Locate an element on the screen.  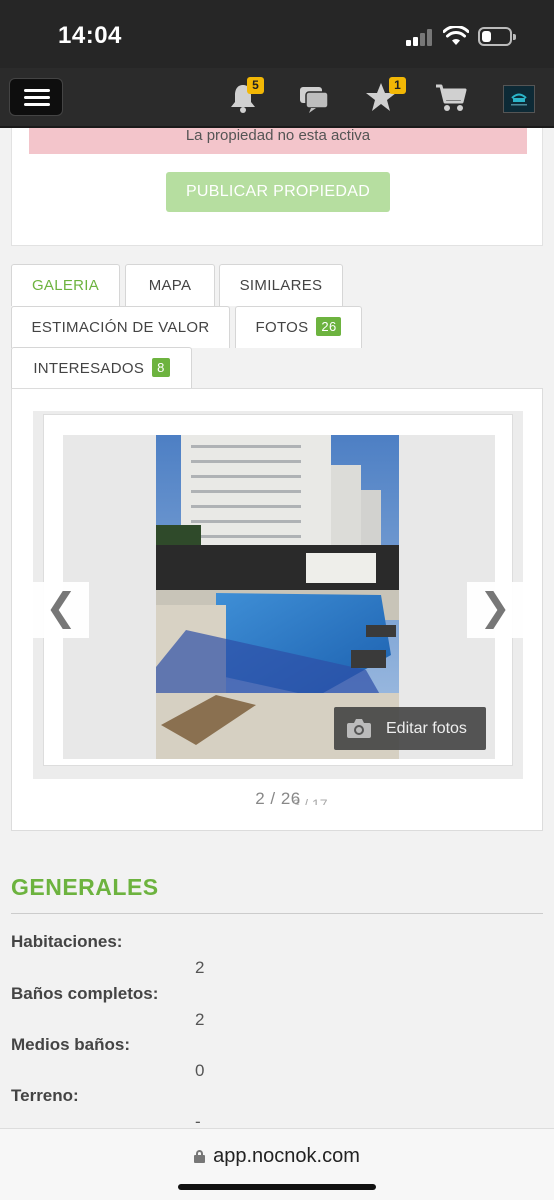
menu-button is located at coordinates (36, 97).